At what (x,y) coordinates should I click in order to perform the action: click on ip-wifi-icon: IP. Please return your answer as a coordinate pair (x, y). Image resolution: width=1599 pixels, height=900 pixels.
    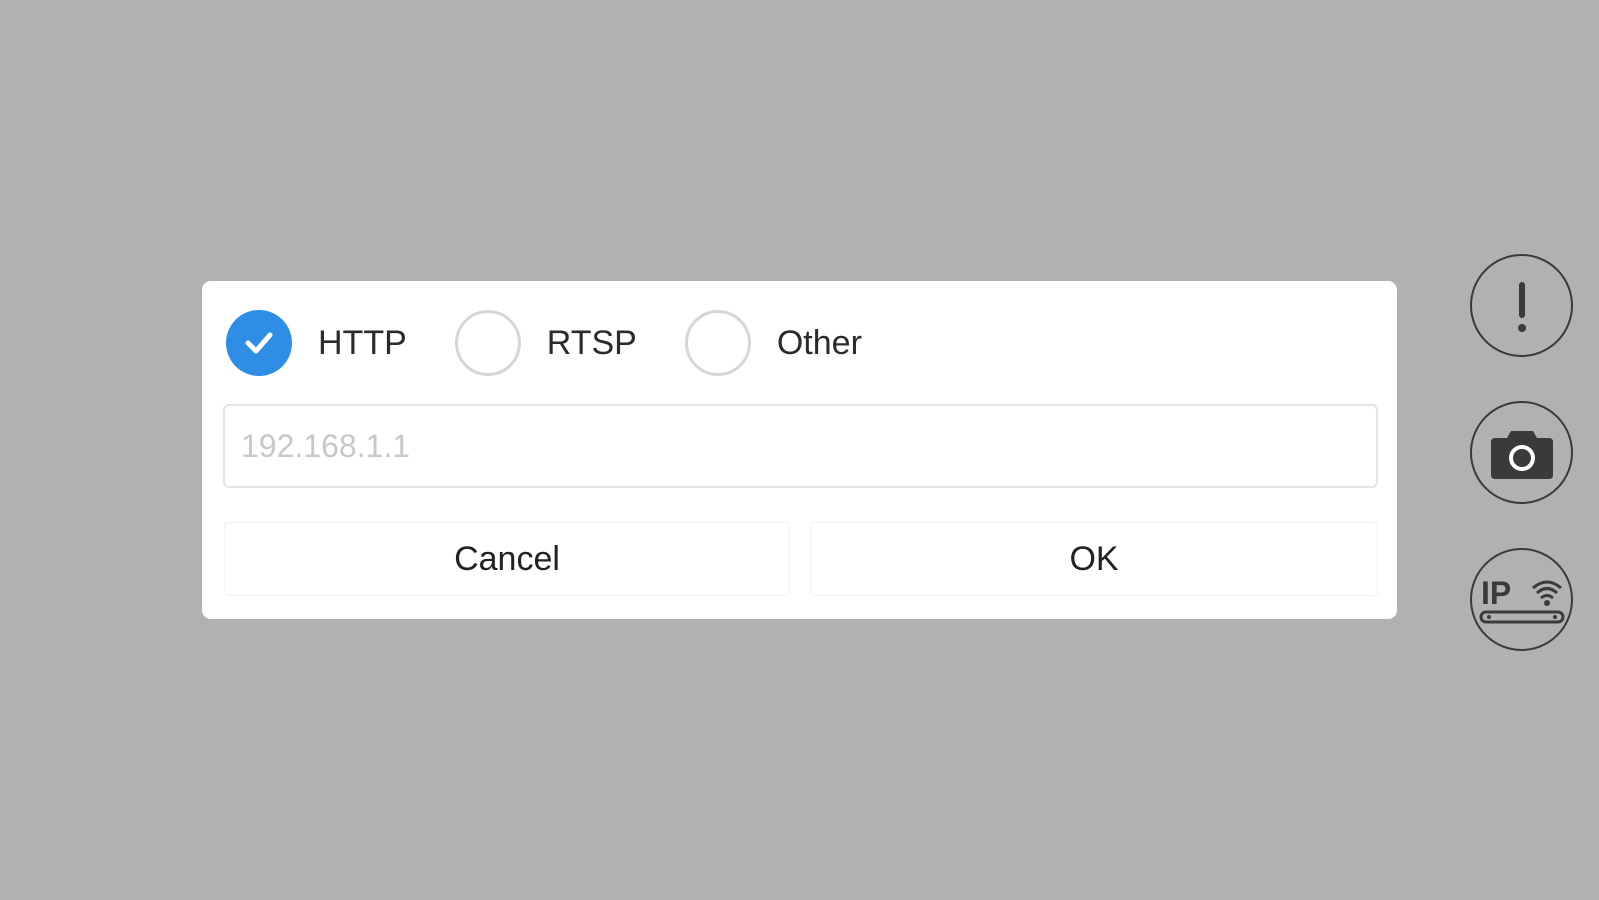
    Looking at the image, I should click on (1521, 599).